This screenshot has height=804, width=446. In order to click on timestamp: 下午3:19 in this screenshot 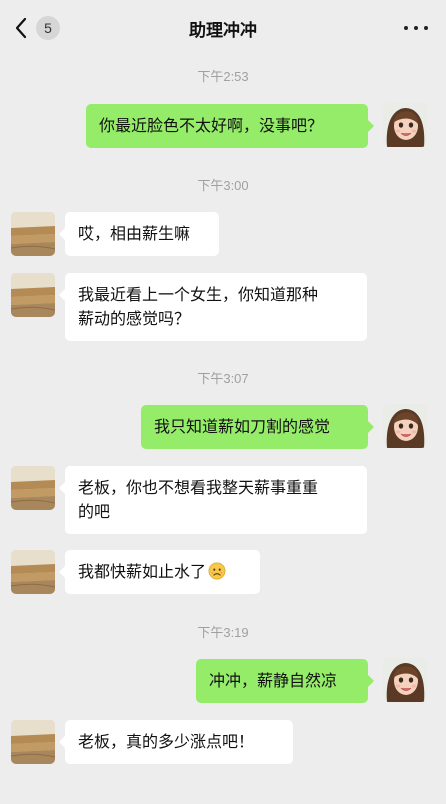, I will do `click(223, 632)`.